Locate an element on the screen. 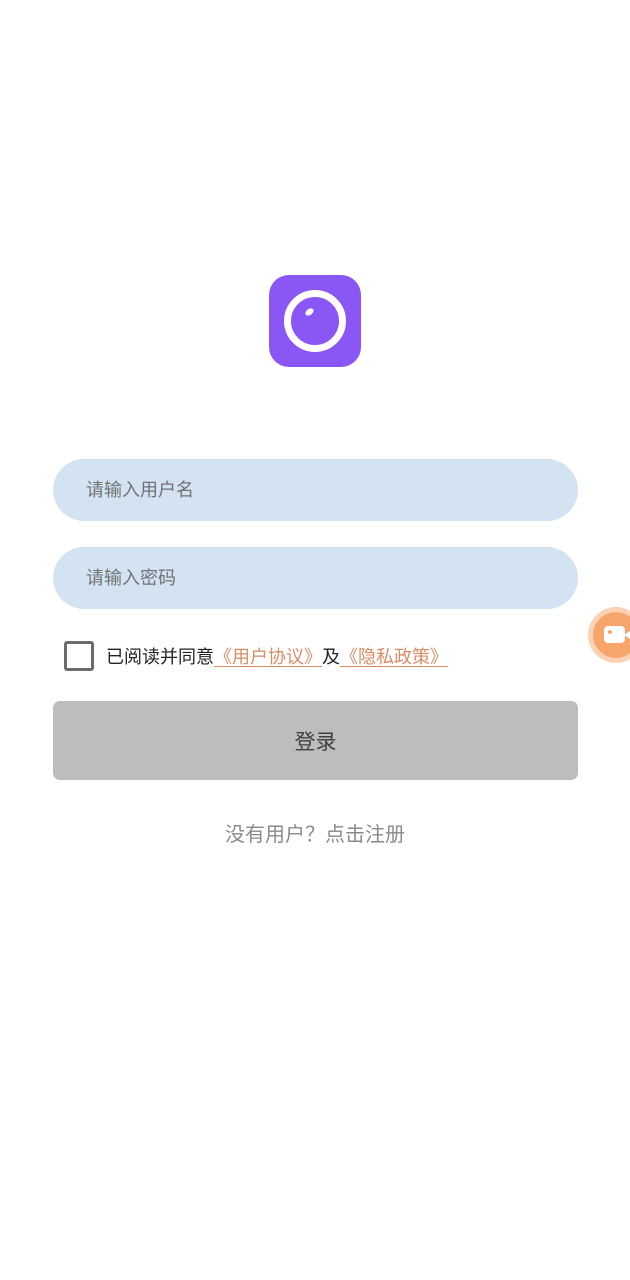 The height and width of the screenshot is (1280, 630). camera-lens-icon is located at coordinates (315, 321).